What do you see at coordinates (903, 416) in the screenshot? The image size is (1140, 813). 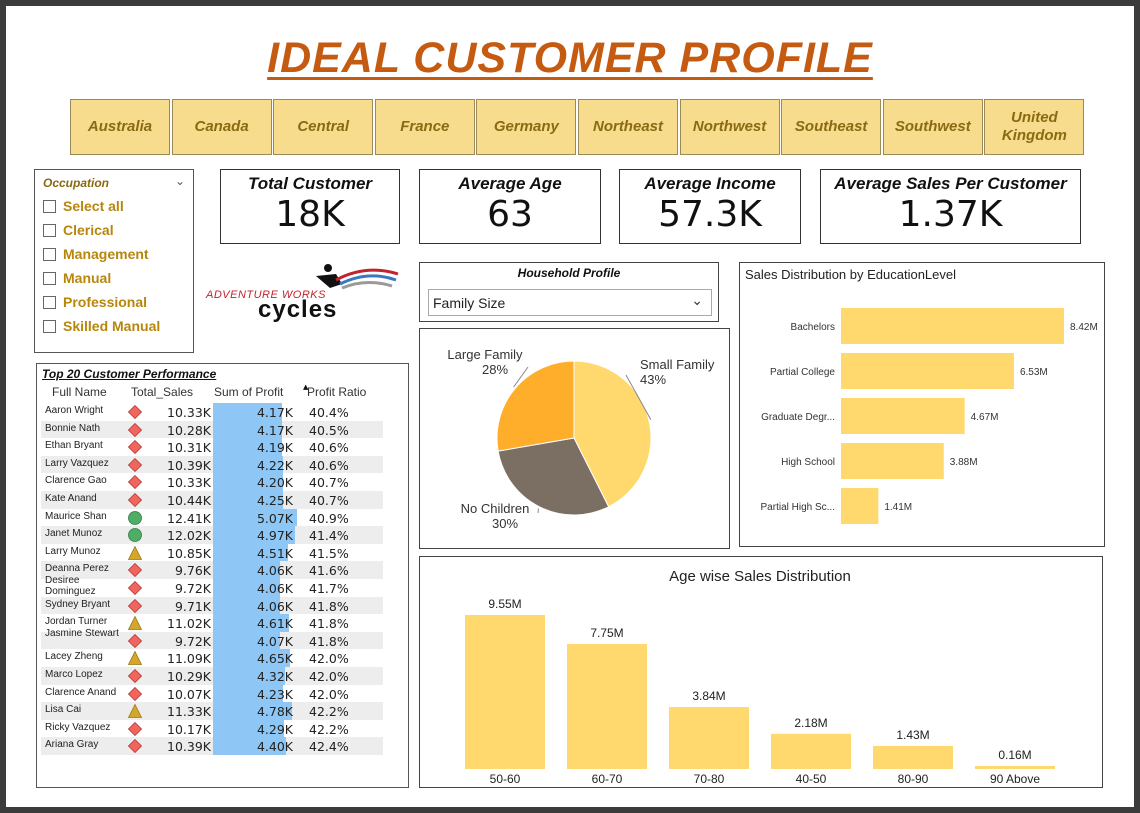 I see `bar-graduate-degr` at bounding box center [903, 416].